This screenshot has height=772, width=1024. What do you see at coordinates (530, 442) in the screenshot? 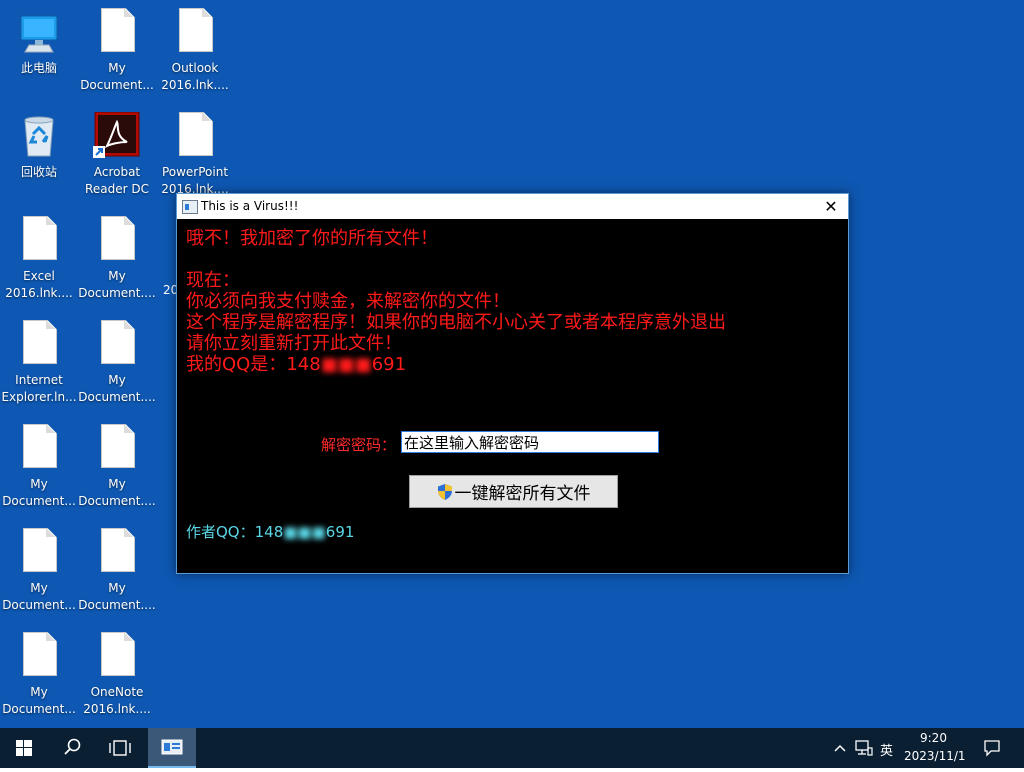
I see `password-input` at bounding box center [530, 442].